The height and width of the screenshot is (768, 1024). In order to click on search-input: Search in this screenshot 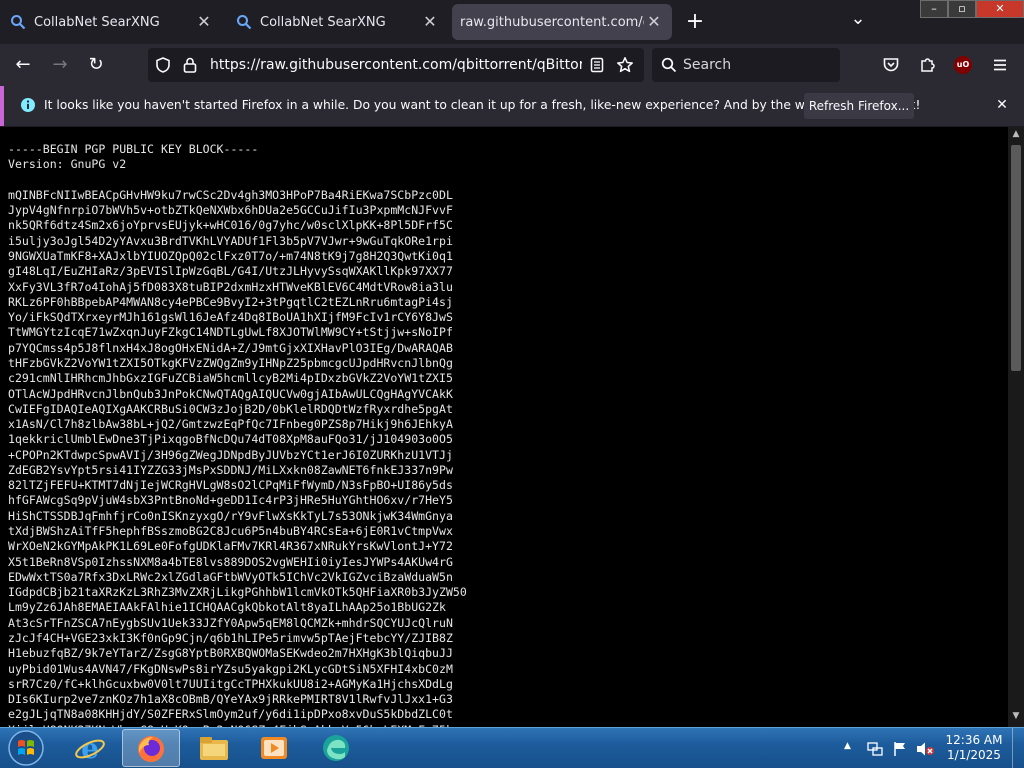, I will do `click(746, 65)`.